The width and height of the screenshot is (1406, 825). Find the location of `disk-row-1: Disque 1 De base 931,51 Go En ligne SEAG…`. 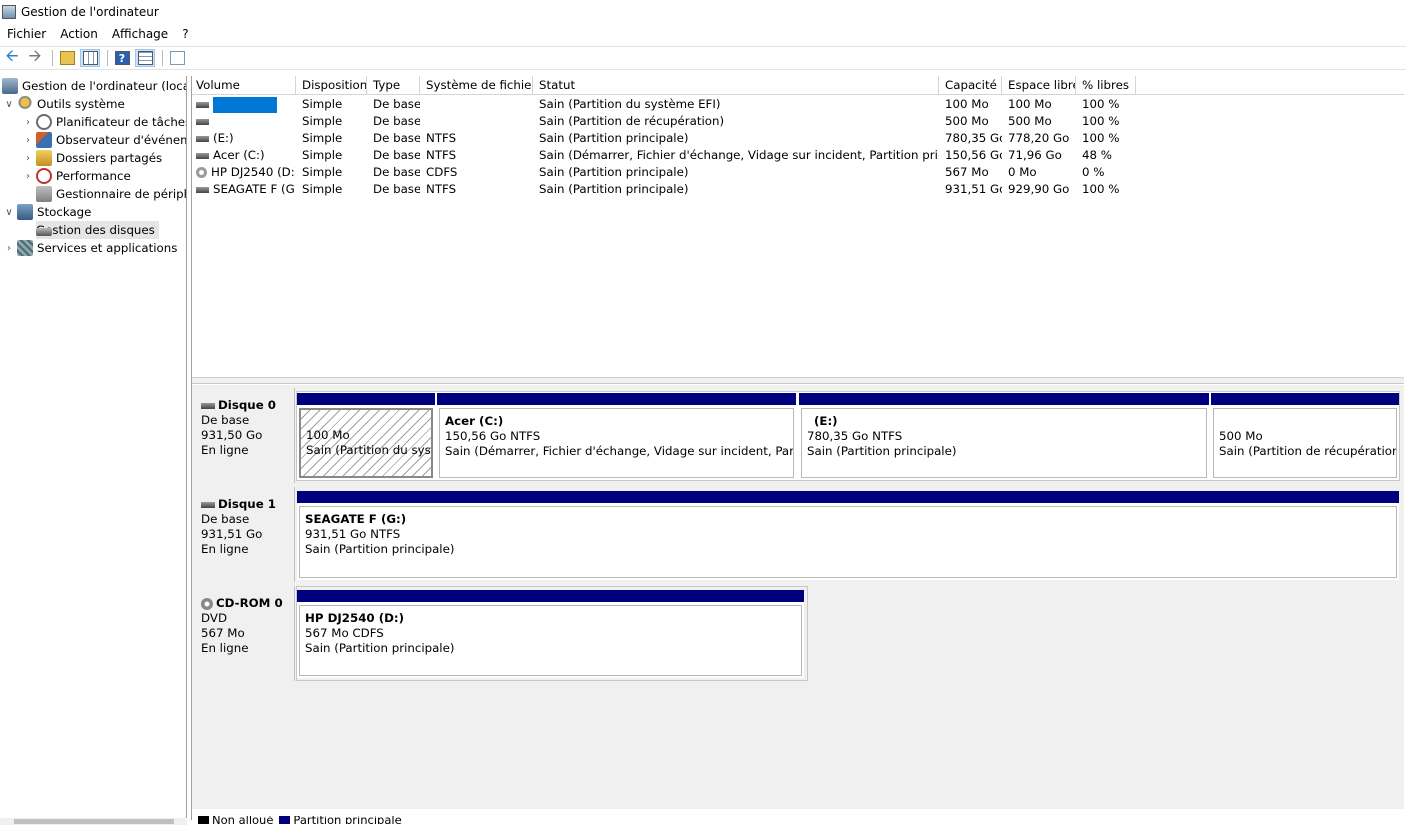

disk-row-1: Disque 1 De base 931,51 Go En ligne SEAG… is located at coordinates (798, 534).